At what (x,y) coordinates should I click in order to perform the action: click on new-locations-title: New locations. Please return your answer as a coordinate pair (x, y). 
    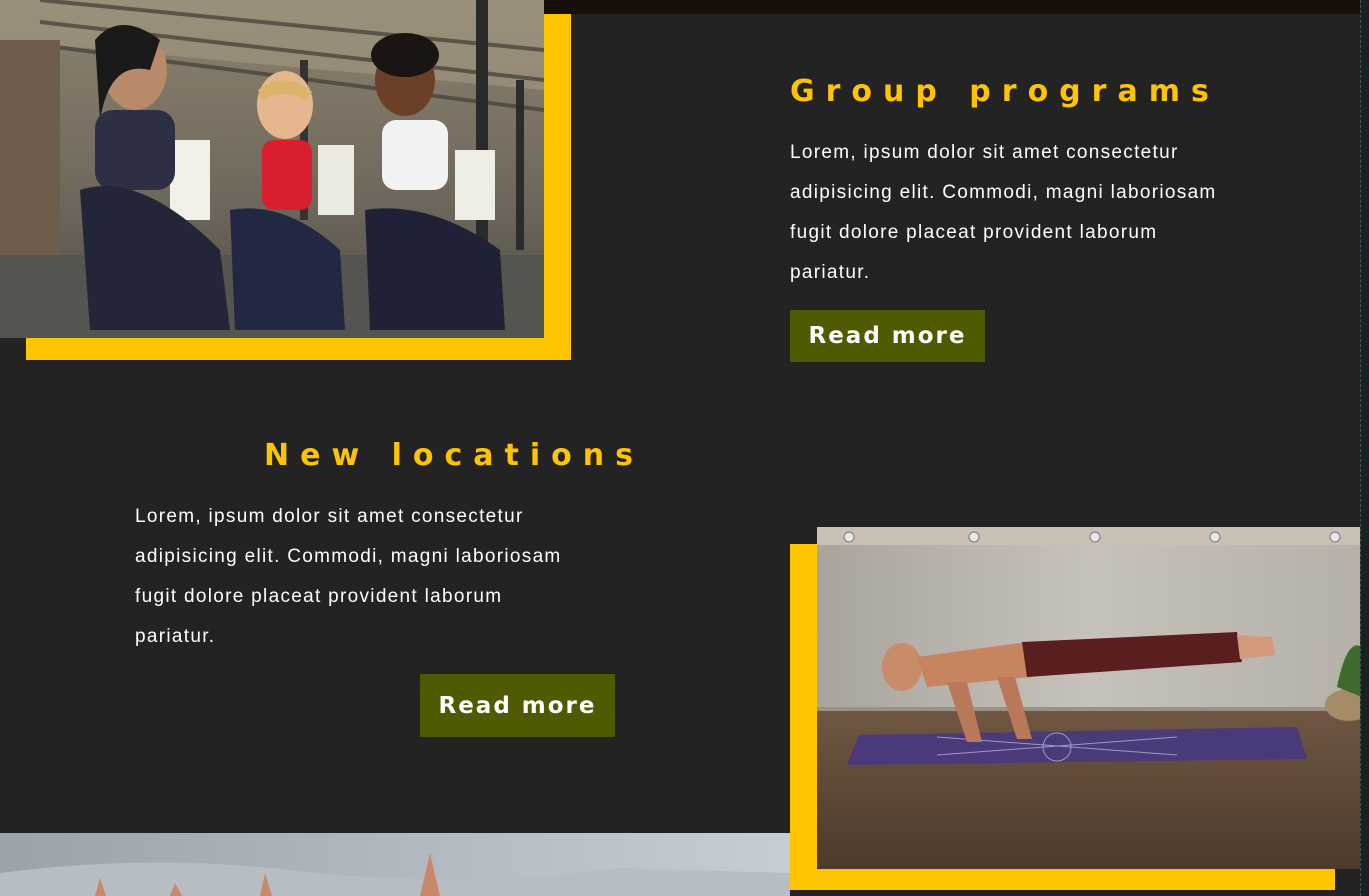
    Looking at the image, I should click on (454, 455).